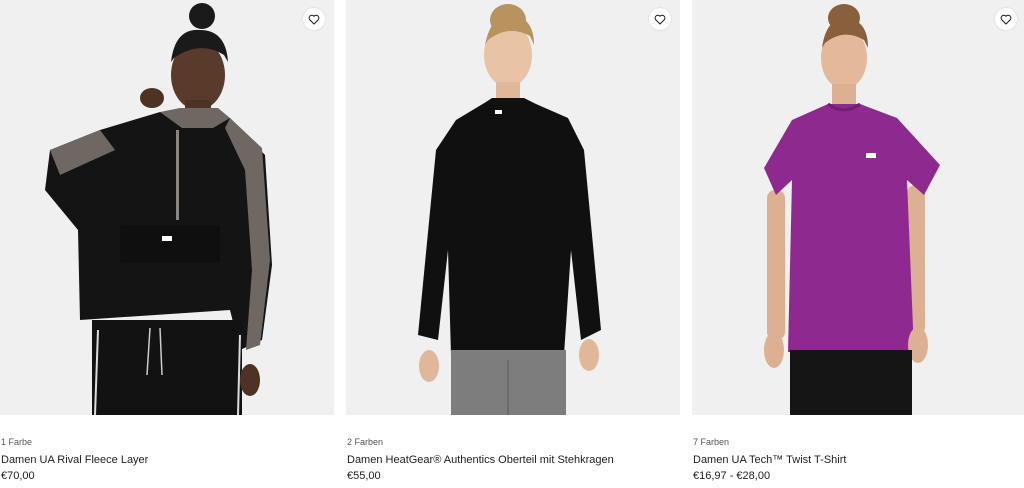  Describe the element at coordinates (17, 442) in the screenshot. I see `color-count: 1 Farbe` at that location.